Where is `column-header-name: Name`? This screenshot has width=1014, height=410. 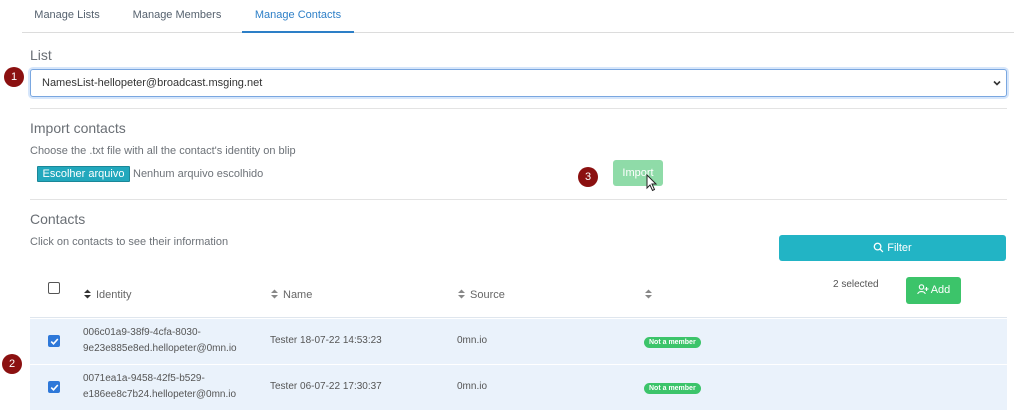 column-header-name: Name is located at coordinates (291, 295).